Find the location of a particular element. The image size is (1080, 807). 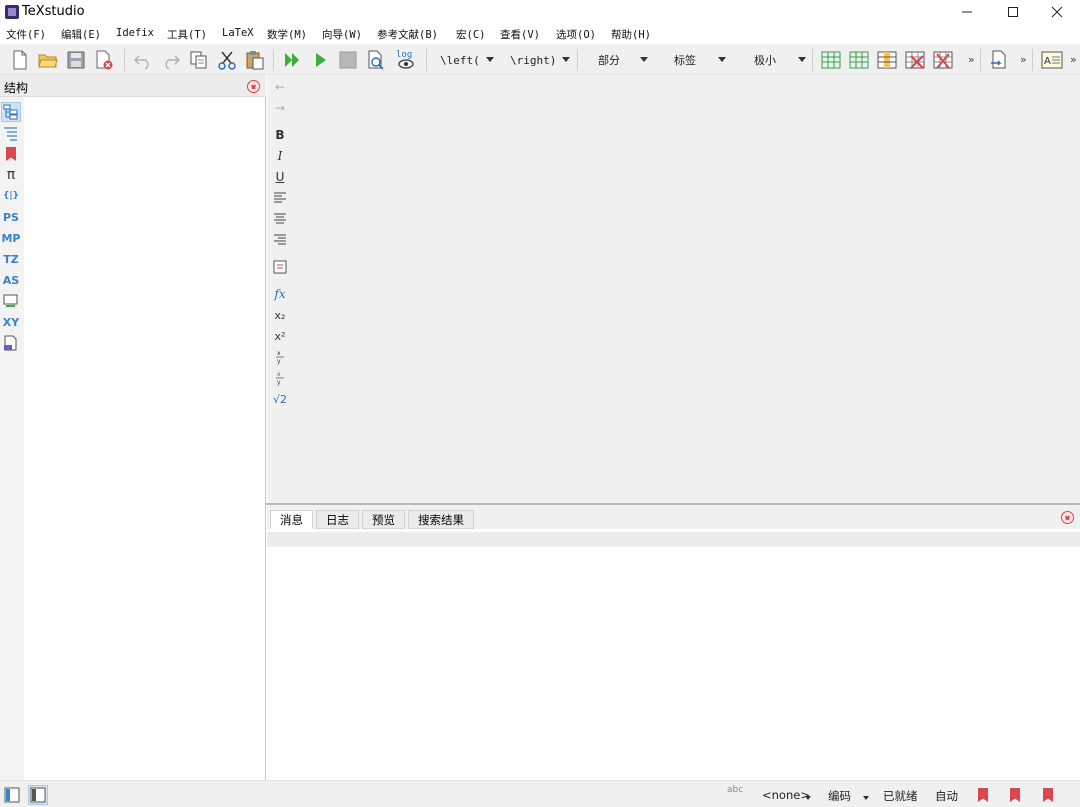

templates-button is located at coordinates (11, 343).